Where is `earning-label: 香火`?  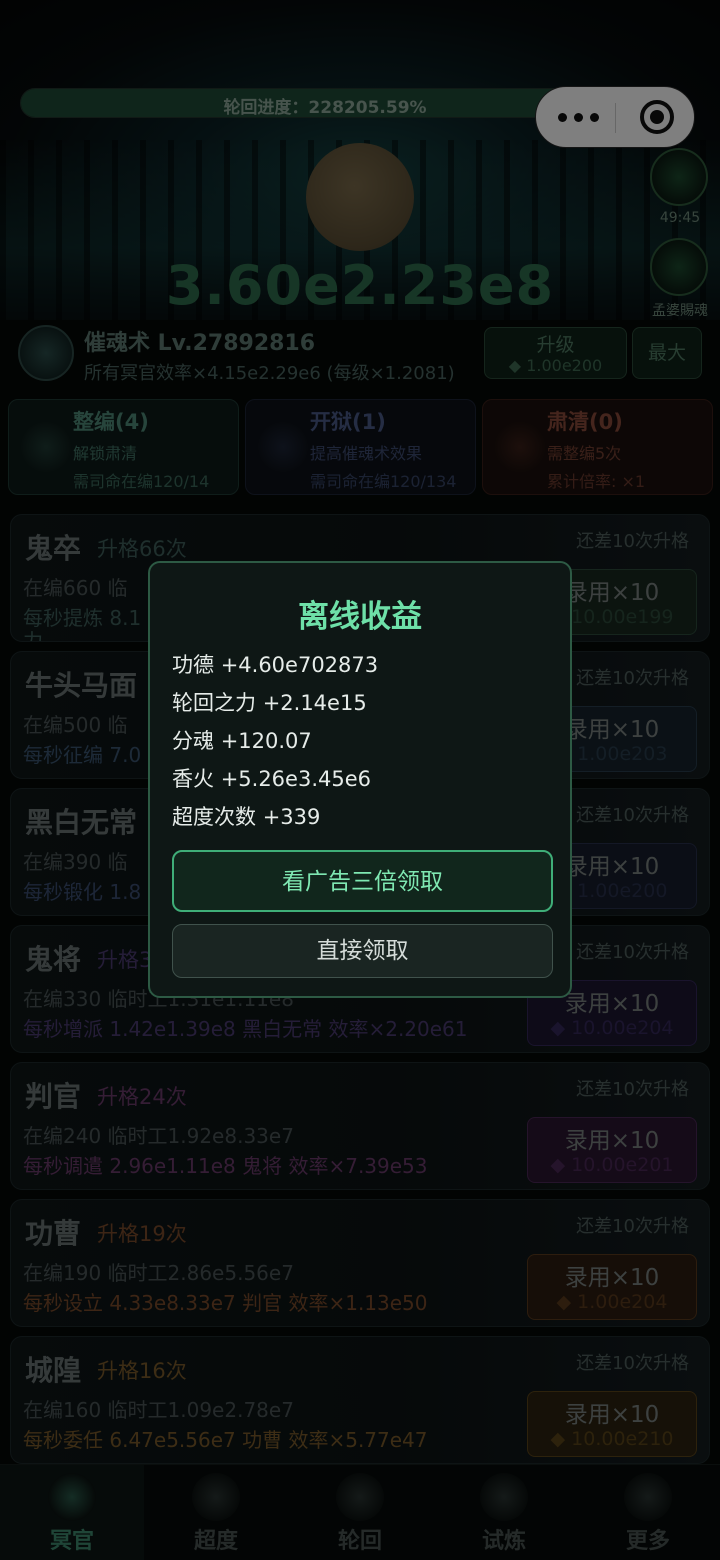 earning-label: 香火 is located at coordinates (193, 779).